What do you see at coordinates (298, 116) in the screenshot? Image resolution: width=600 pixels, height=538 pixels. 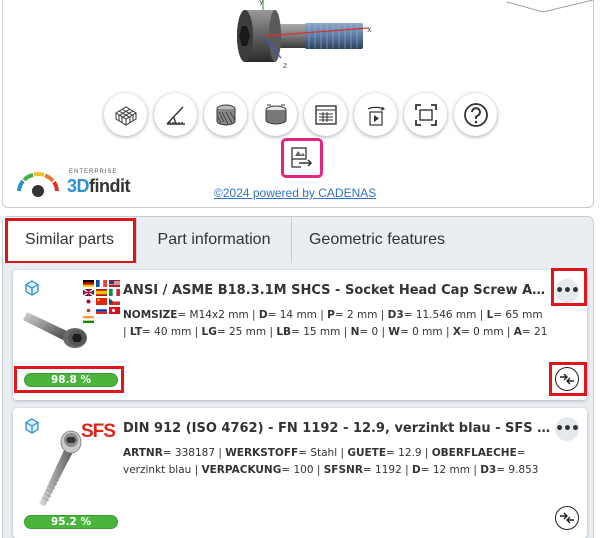 I see `viewer-toolbar` at bounding box center [298, 116].